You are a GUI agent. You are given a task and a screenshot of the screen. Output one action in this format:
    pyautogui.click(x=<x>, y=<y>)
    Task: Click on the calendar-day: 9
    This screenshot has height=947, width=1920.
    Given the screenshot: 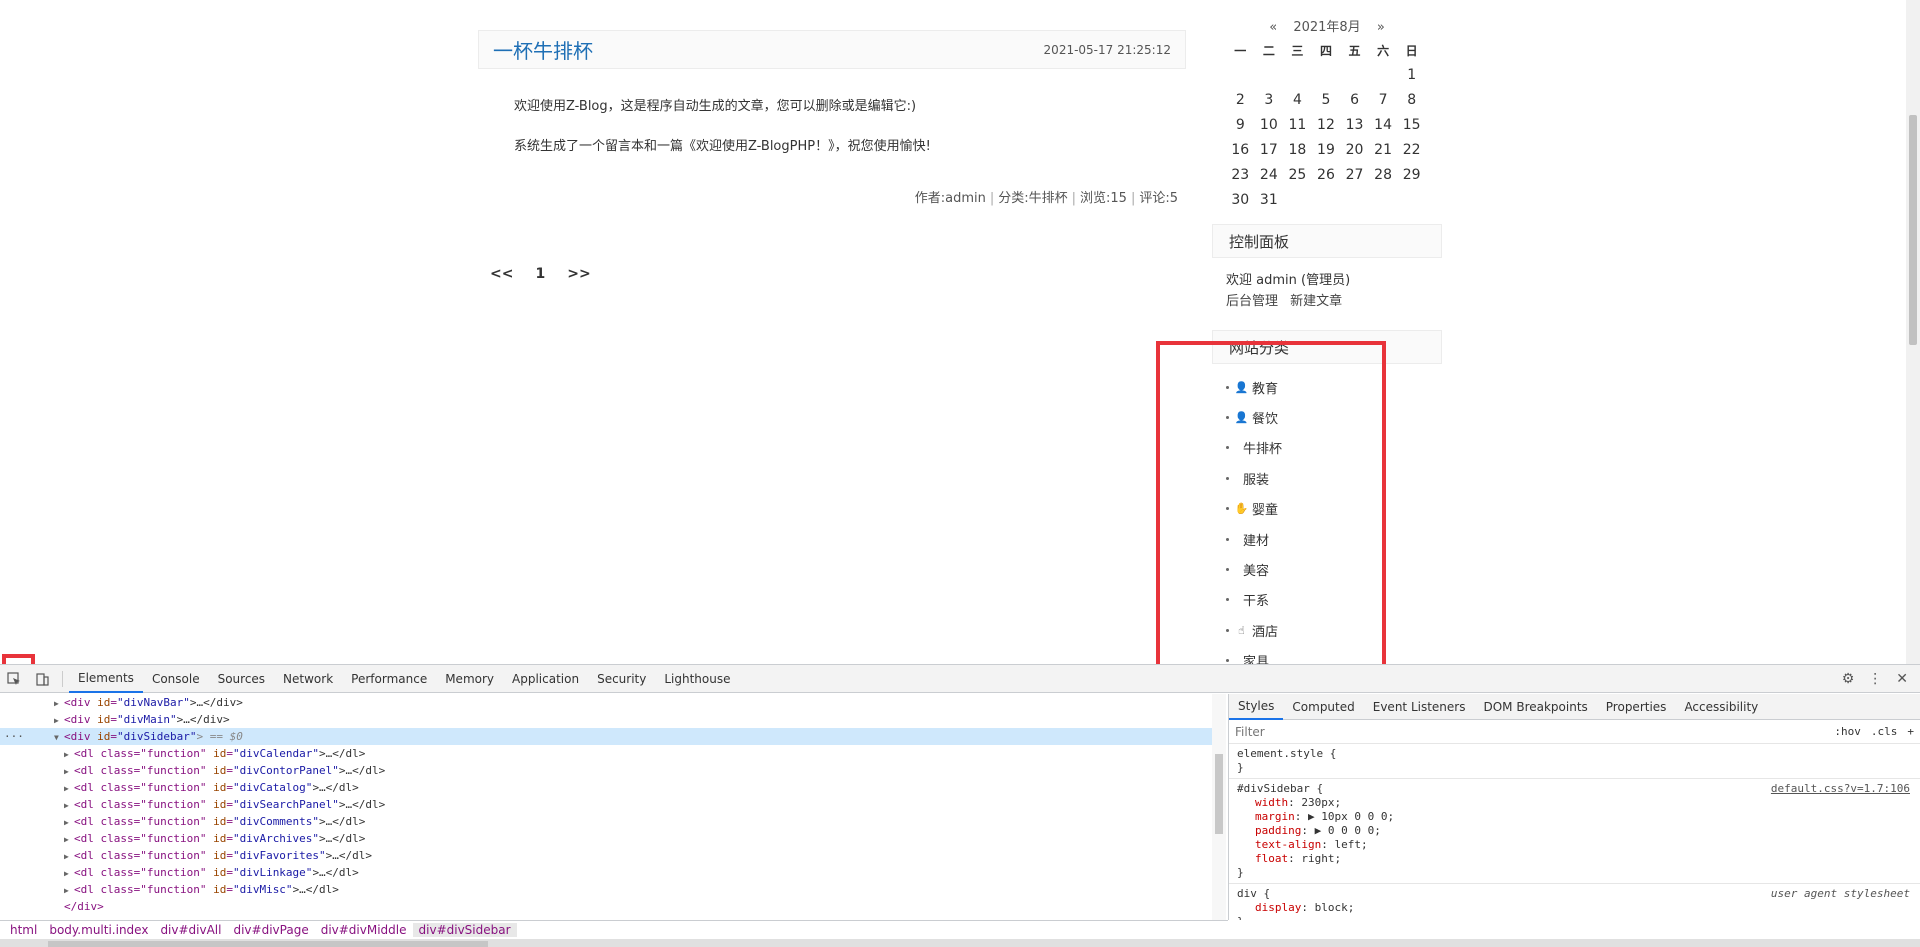 What is the action you would take?
    pyautogui.click(x=1240, y=124)
    